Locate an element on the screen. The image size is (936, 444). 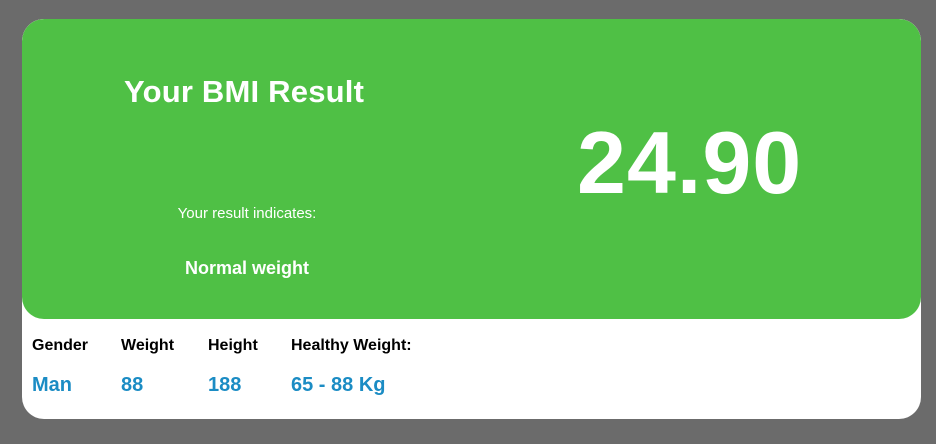
stat-gender: Gender Man is located at coordinates (60, 365).